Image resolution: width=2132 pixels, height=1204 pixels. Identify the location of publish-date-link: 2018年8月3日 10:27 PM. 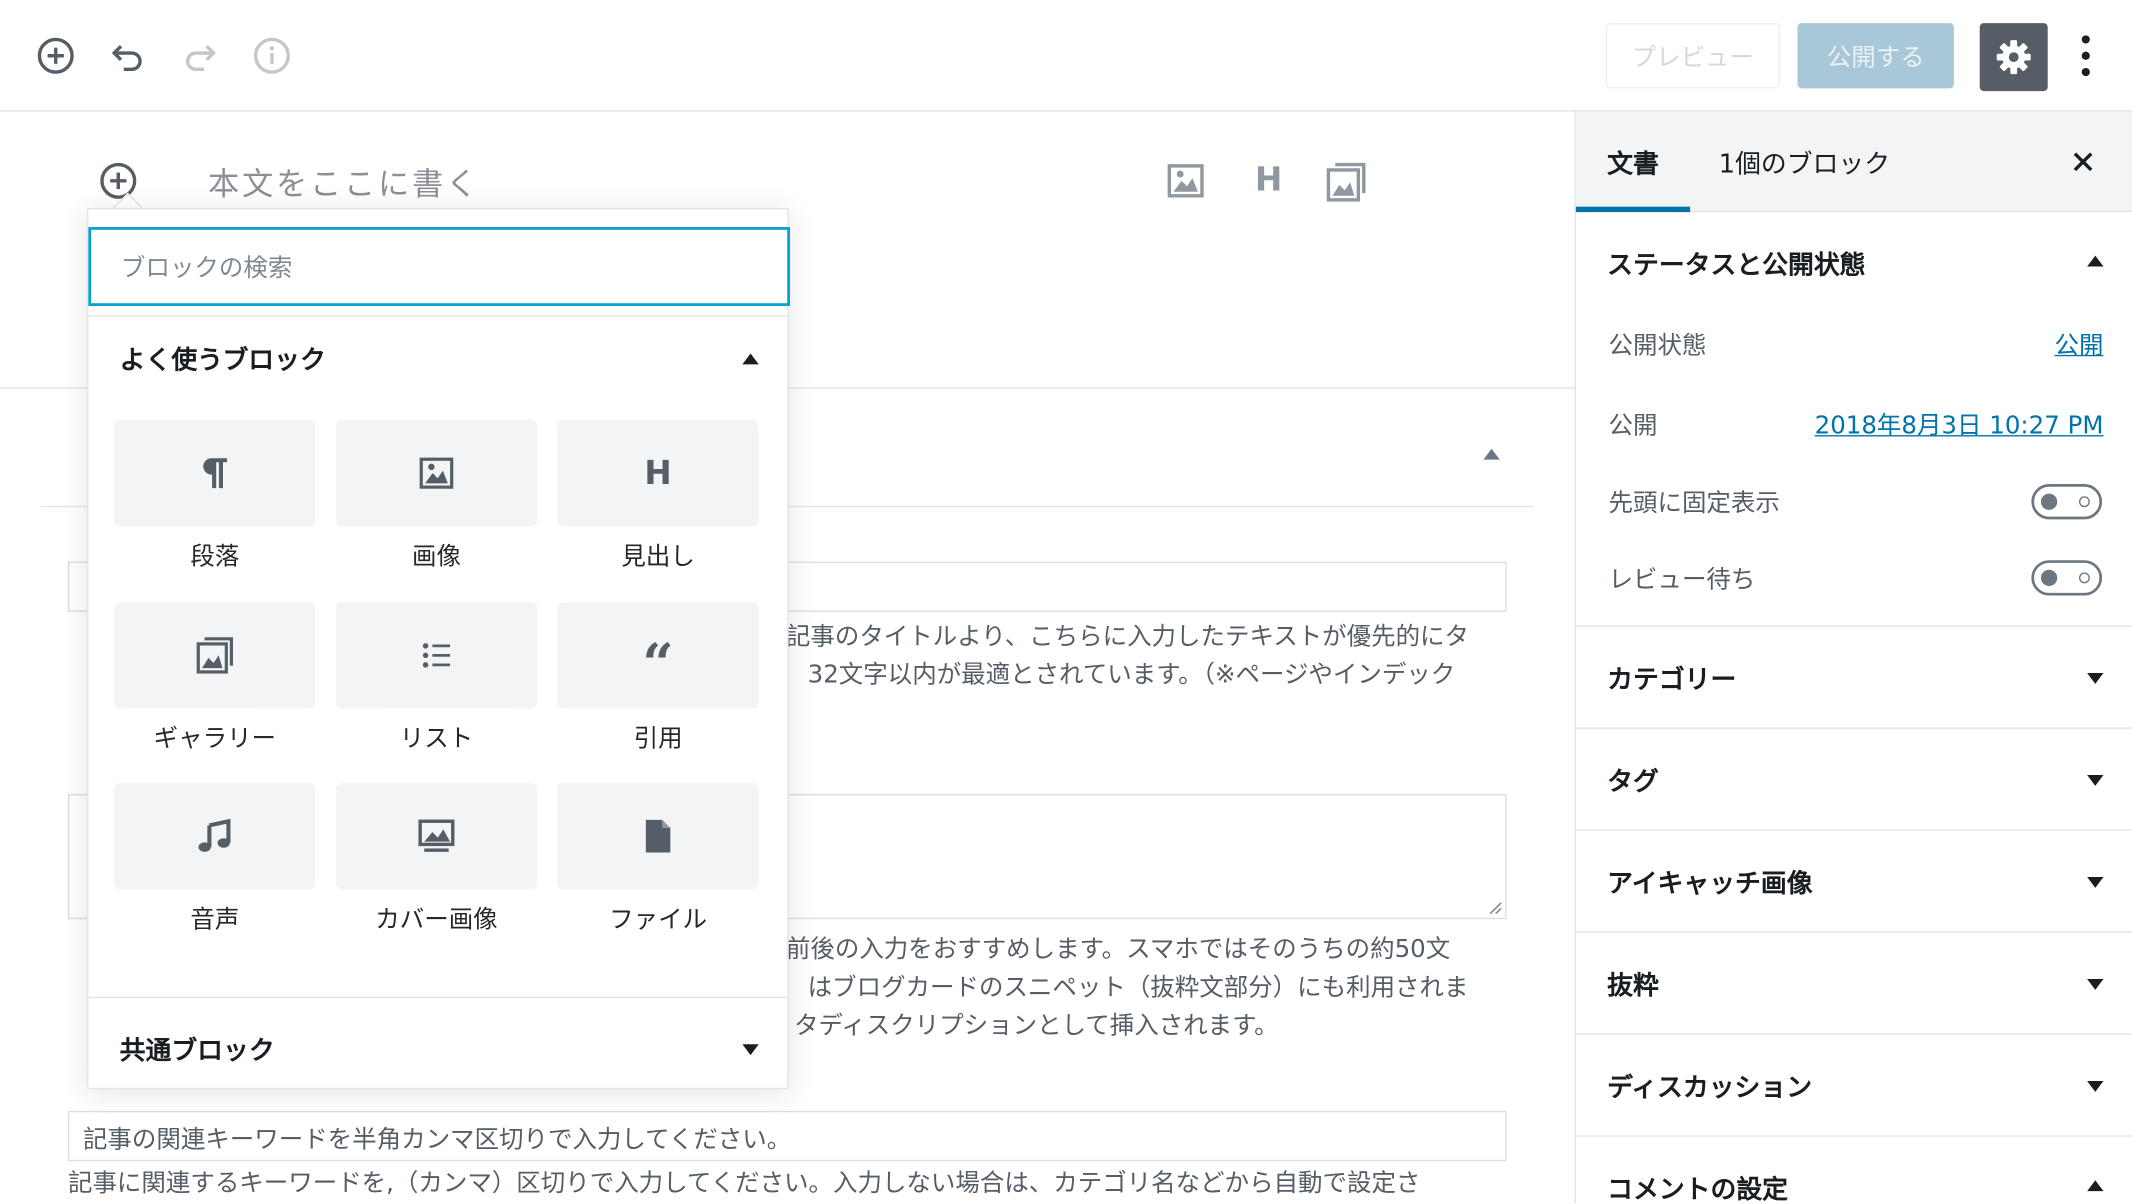
(1959, 424).